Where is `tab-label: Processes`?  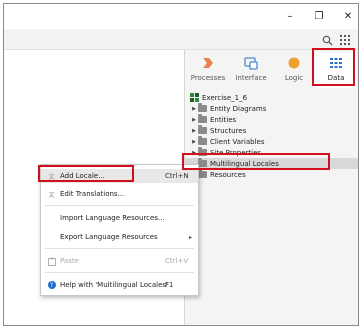
tab-label: Processes is located at coordinates (208, 78).